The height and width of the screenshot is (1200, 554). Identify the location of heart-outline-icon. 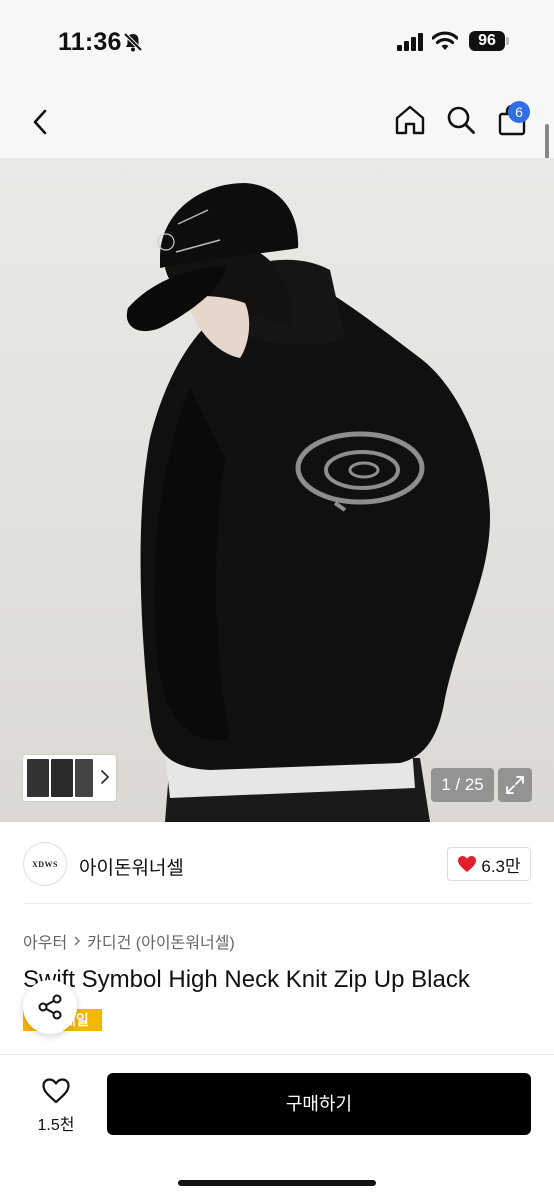
(56, 1091).